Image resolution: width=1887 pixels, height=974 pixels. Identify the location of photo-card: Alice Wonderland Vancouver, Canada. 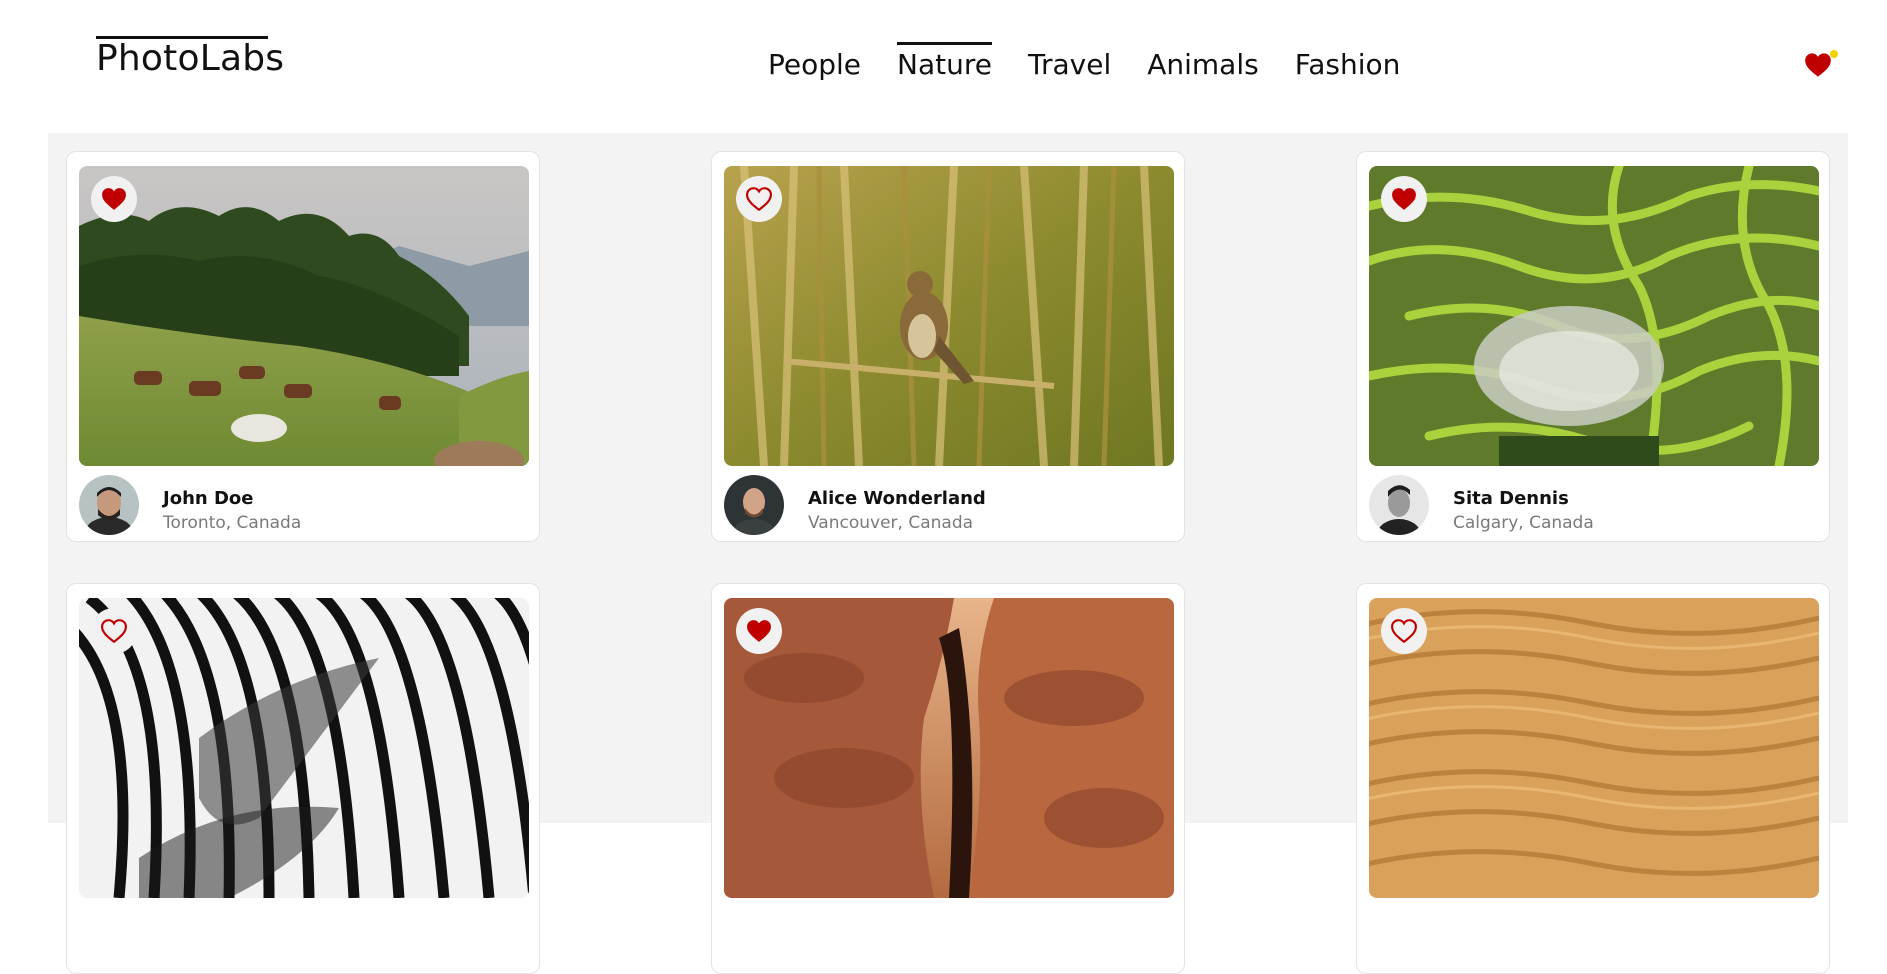
(948, 346).